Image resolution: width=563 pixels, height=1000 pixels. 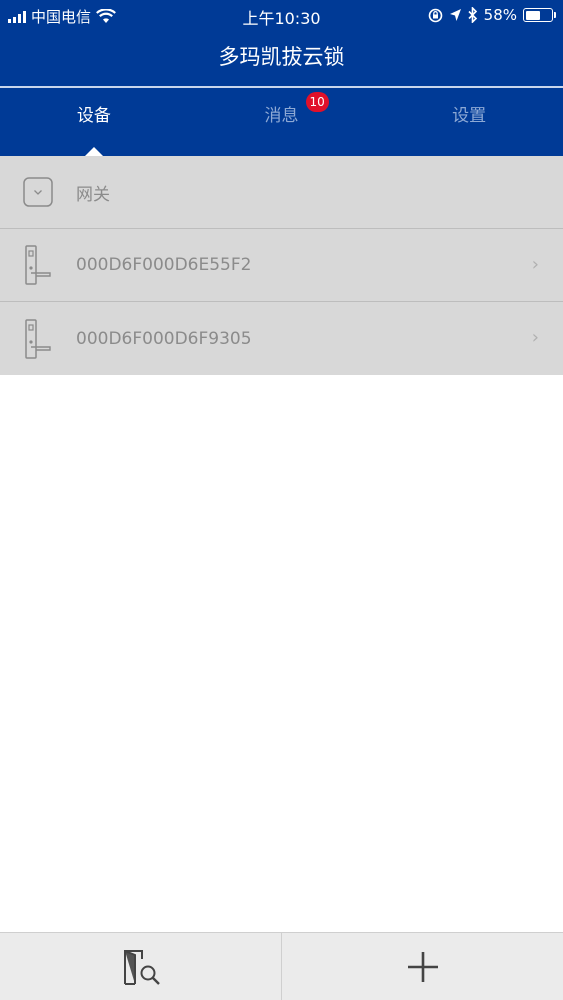 I want to click on tab-messages: 消息 10, so click(x=282, y=122).